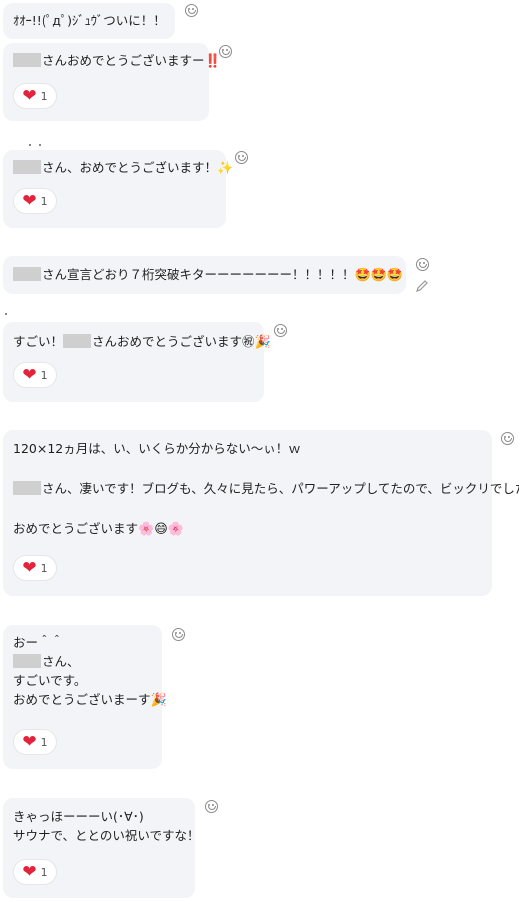 This screenshot has width=519, height=902. I want to click on message-bubble: すごい！ さんおめでとうございます㊗🎉 ❤ 1, so click(137, 362).